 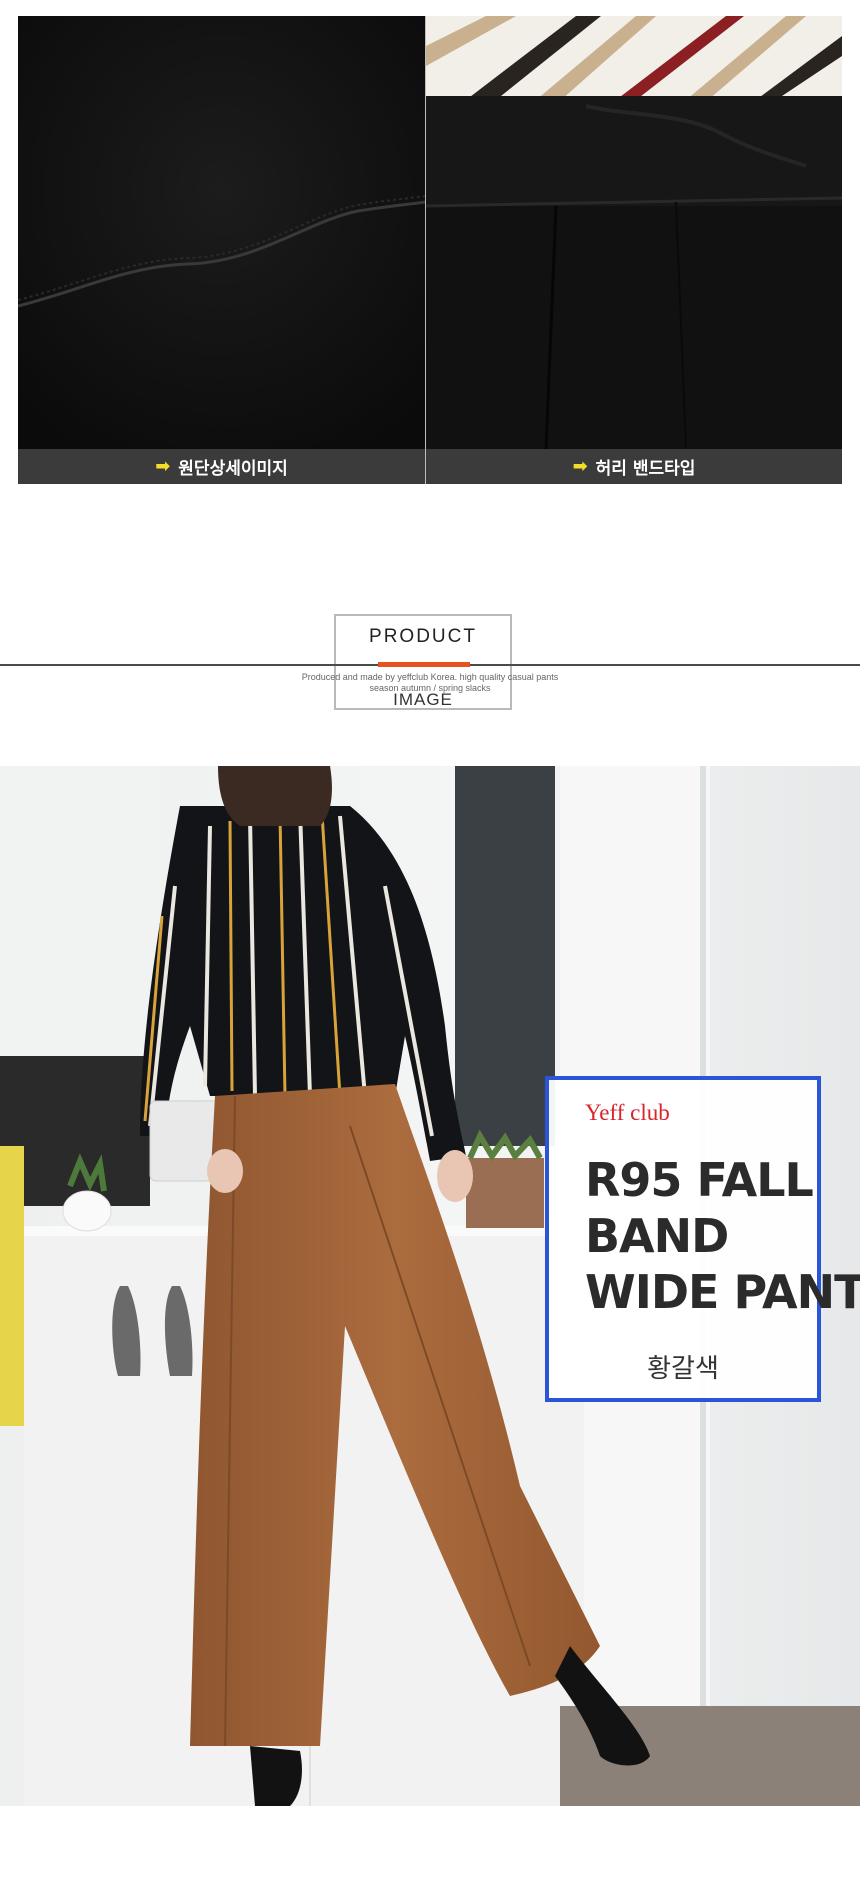 What do you see at coordinates (722, 1236) in the screenshot?
I see `product-name: R95 FALL BAND WIDE PANTS` at bounding box center [722, 1236].